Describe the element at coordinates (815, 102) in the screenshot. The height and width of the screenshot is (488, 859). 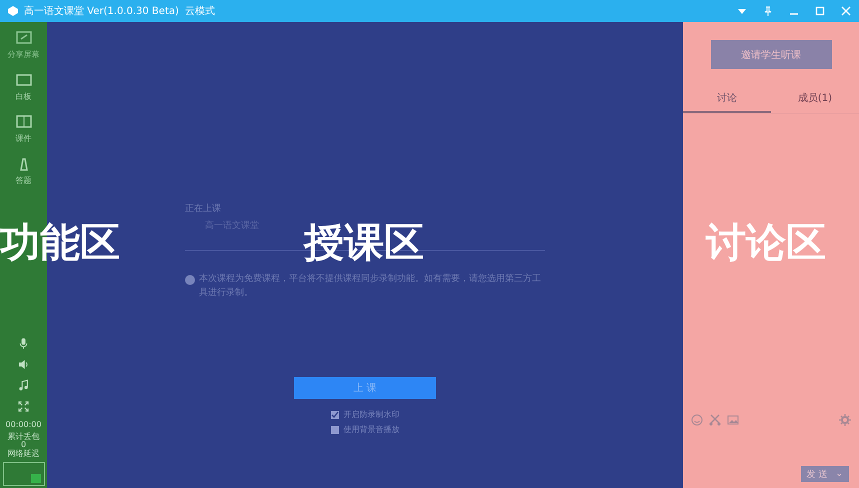
I see `tab: 成员(1)` at that location.